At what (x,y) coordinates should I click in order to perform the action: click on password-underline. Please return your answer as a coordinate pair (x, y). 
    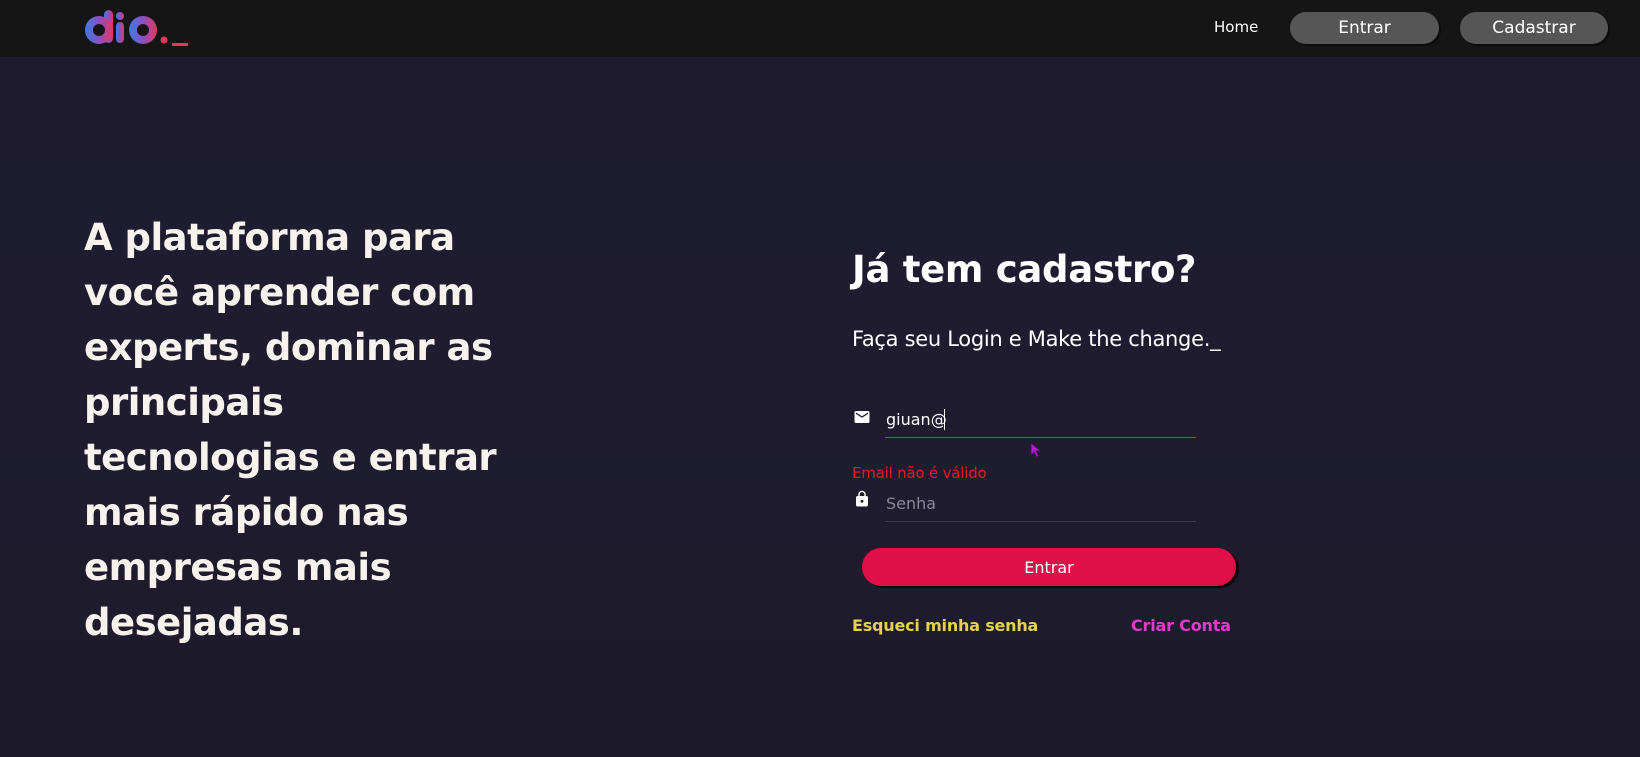
    Looking at the image, I should click on (1040, 521).